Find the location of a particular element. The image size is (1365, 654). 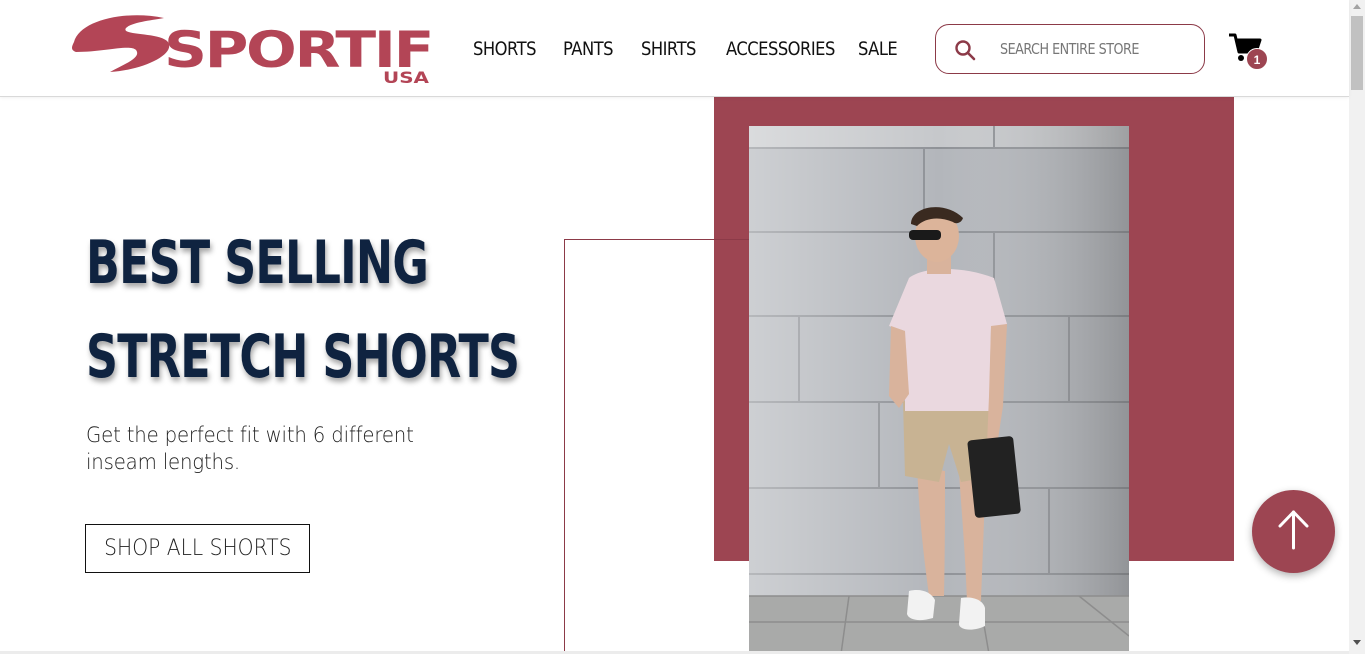

nav-item-sale: SALE is located at coordinates (878, 49).